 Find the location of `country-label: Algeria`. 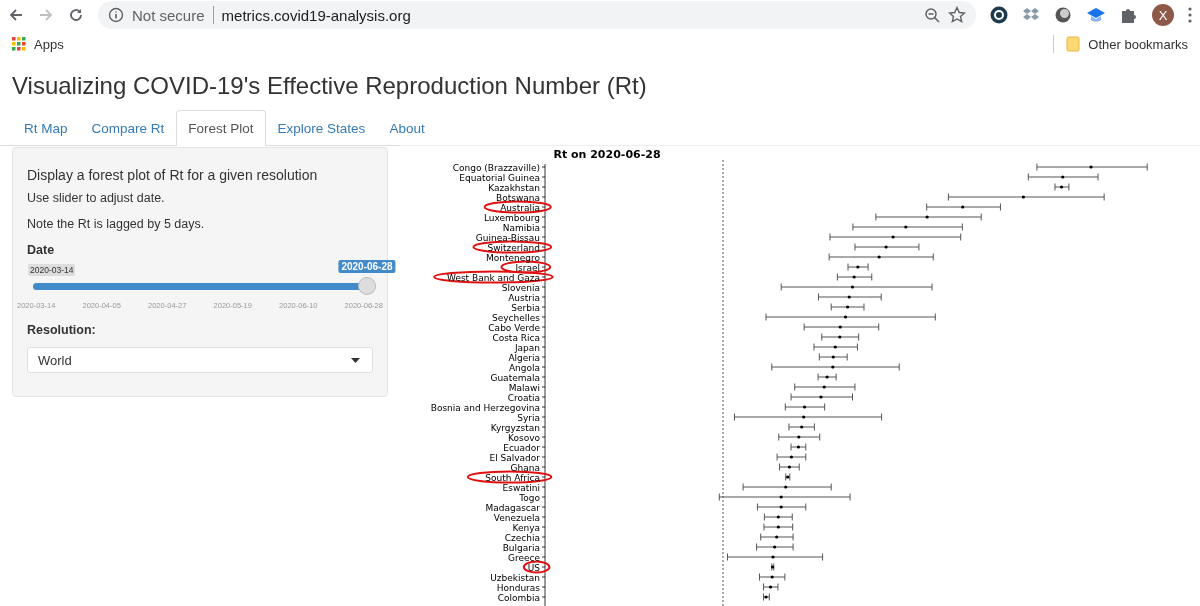

country-label: Algeria is located at coordinates (524, 357).